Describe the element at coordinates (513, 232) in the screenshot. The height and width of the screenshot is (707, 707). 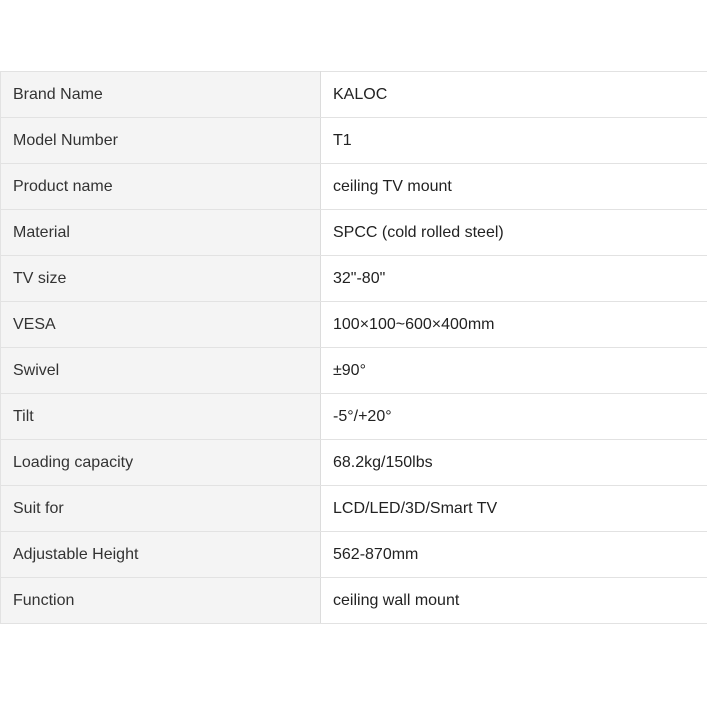
I see `spec-value: SPCC (cold rolled steel)` at that location.